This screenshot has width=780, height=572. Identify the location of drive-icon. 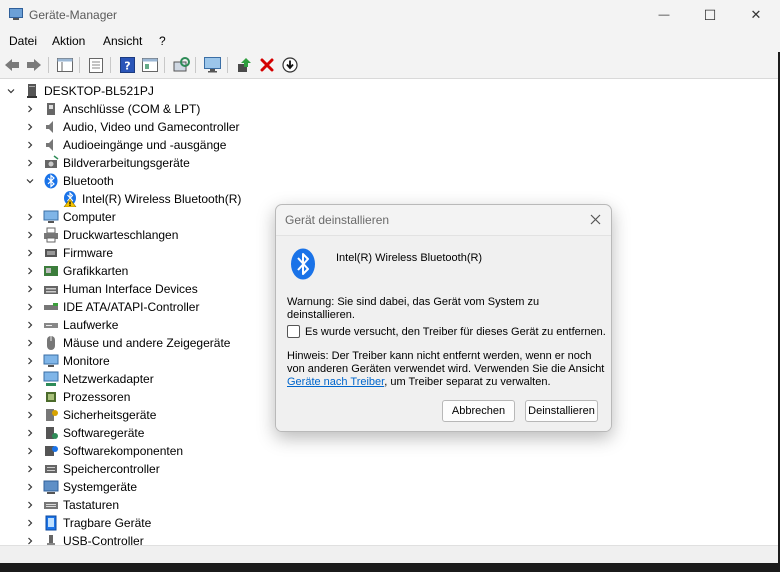
(51, 325).